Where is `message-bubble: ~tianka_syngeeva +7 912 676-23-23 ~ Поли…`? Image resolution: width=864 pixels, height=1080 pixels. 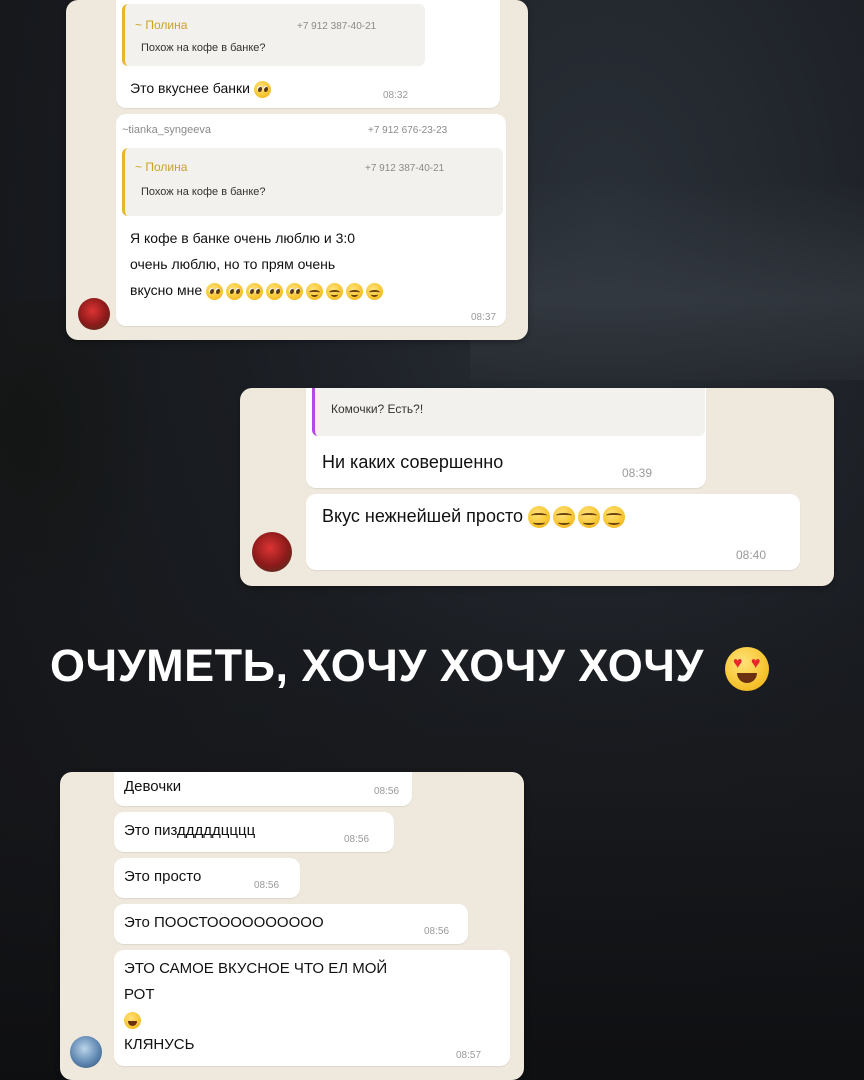
message-bubble: ~tianka_syngeeva +7 912 676-23-23 ~ Поли… is located at coordinates (311, 220).